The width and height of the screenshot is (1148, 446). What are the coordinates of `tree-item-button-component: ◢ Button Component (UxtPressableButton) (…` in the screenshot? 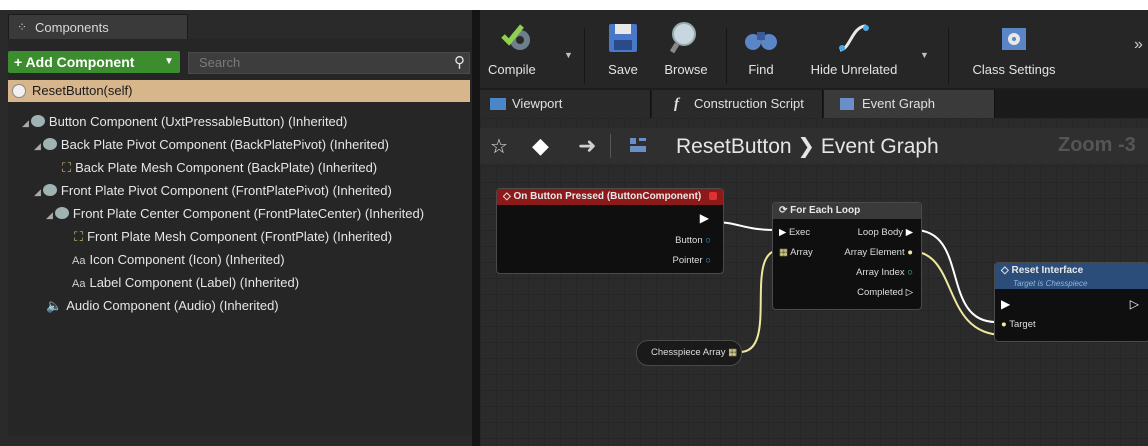 It's located at (184, 121).